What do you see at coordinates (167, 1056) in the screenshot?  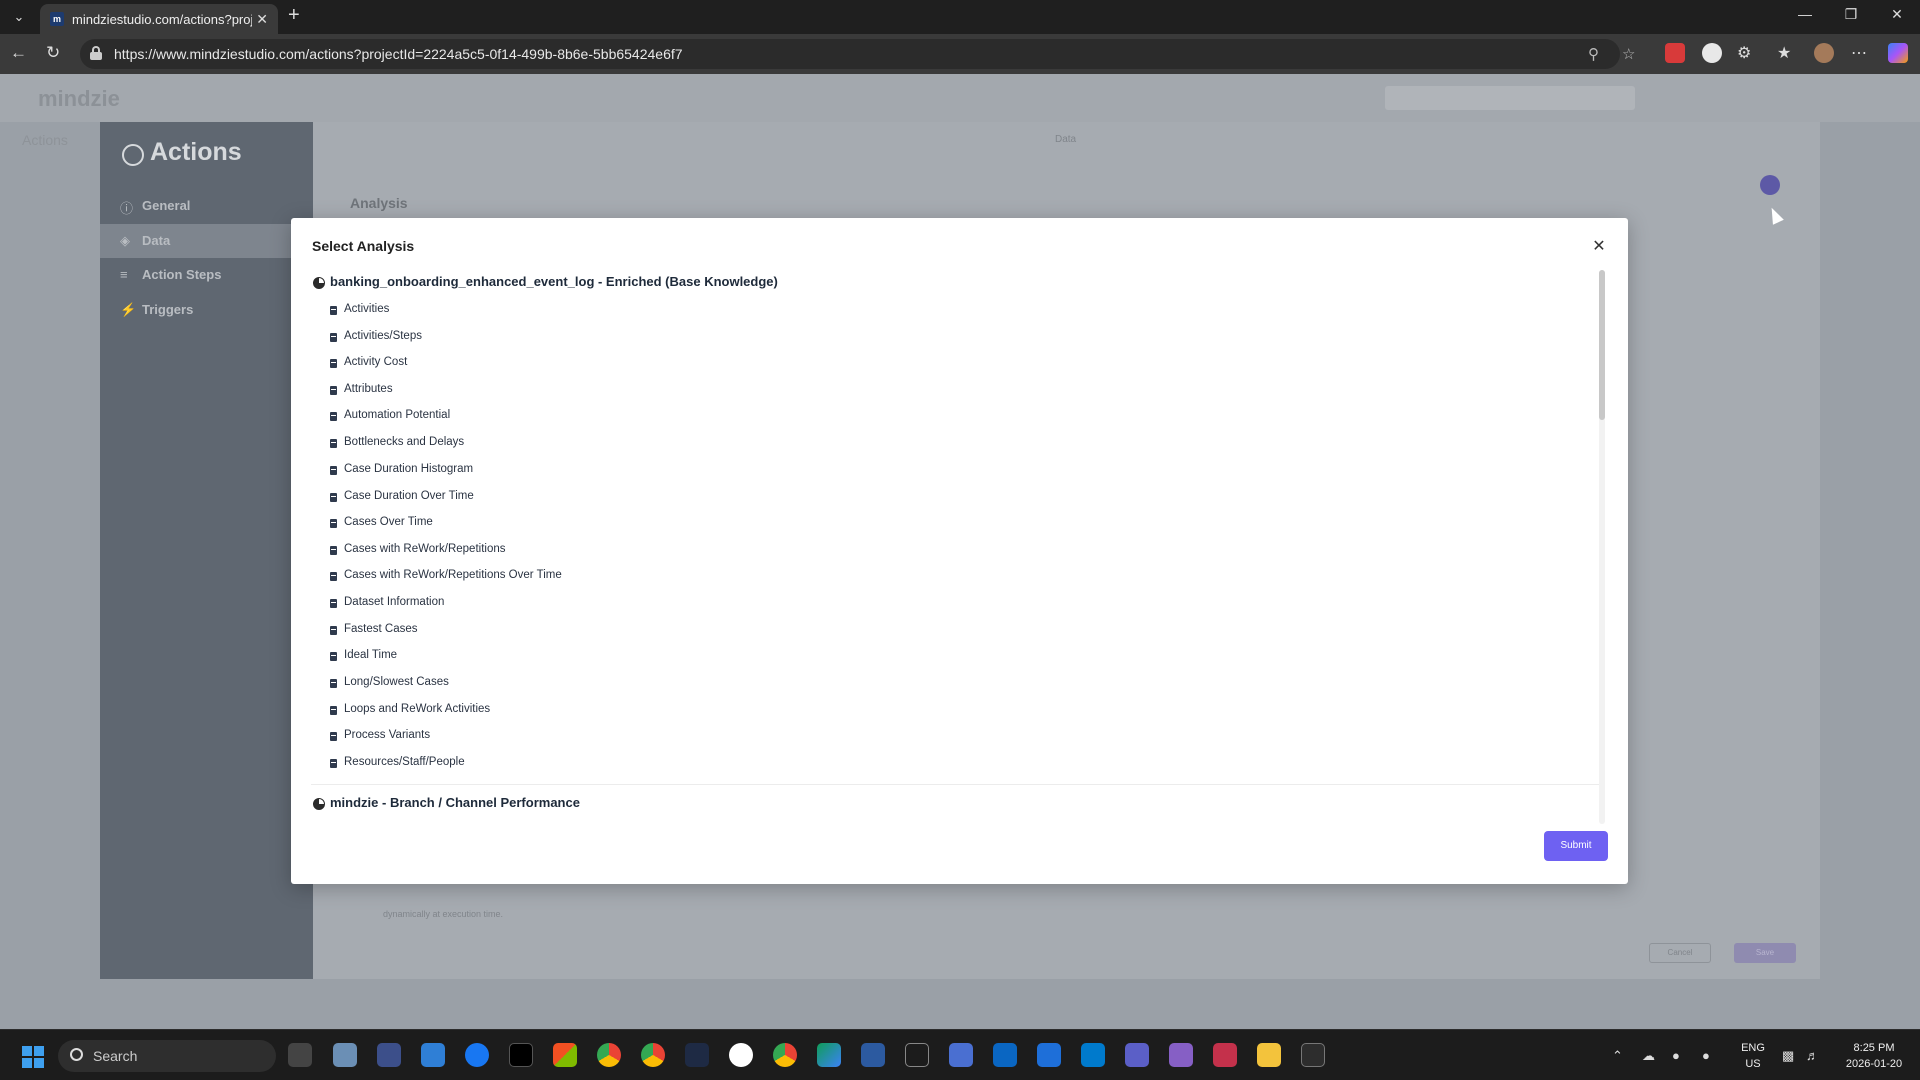 I see `taskbar-search: Search` at bounding box center [167, 1056].